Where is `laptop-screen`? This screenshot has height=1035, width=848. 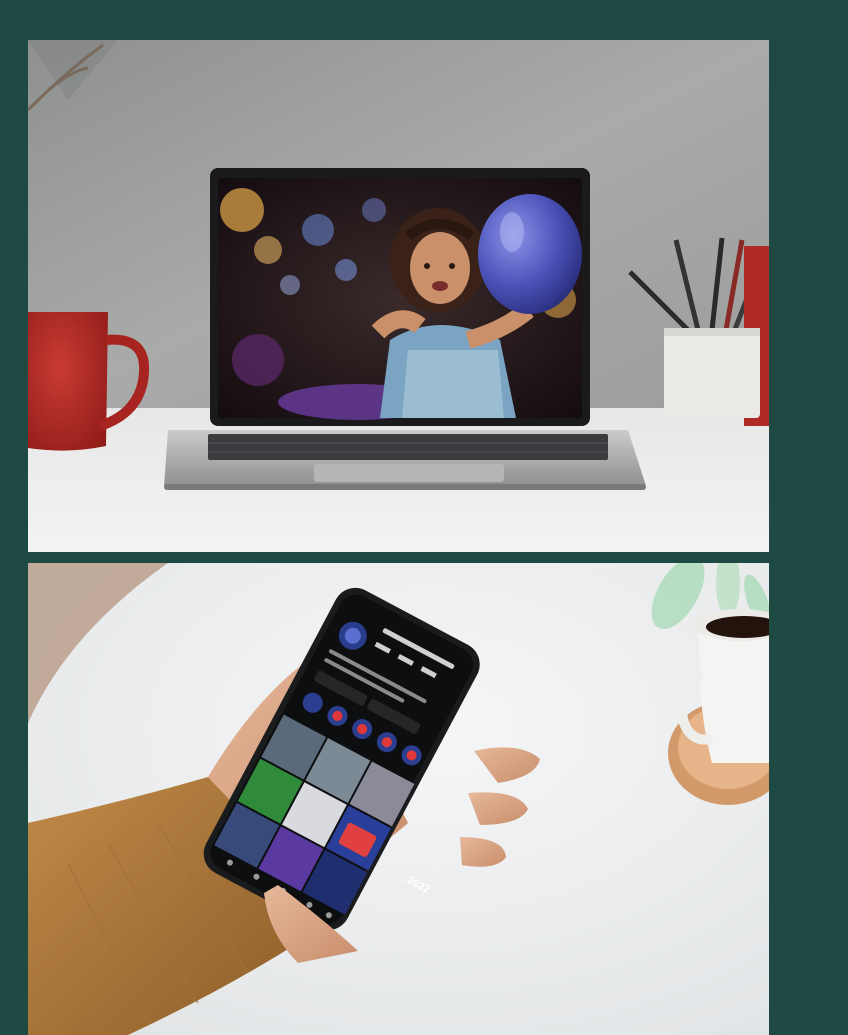 laptop-screen is located at coordinates (400, 299).